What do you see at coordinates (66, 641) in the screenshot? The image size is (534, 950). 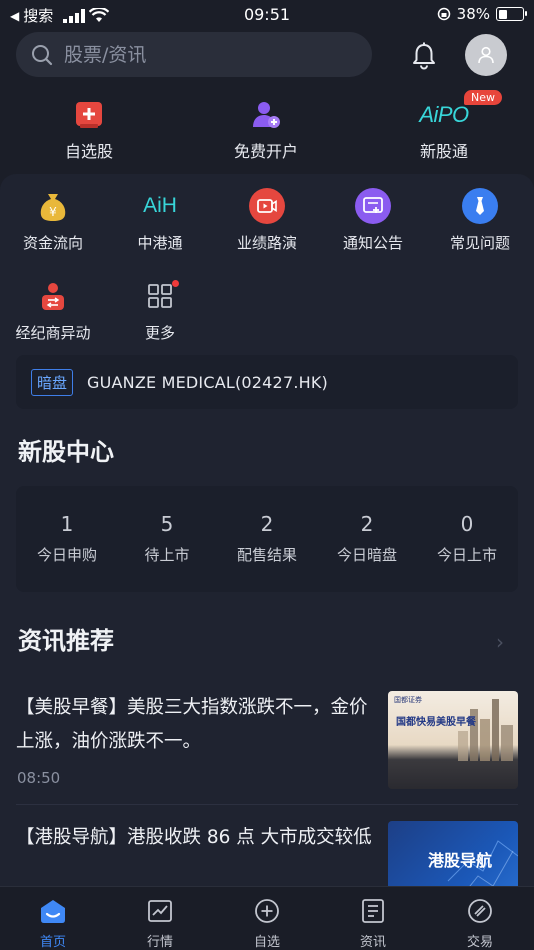 I see `news-section-title: 资讯推荐` at bounding box center [66, 641].